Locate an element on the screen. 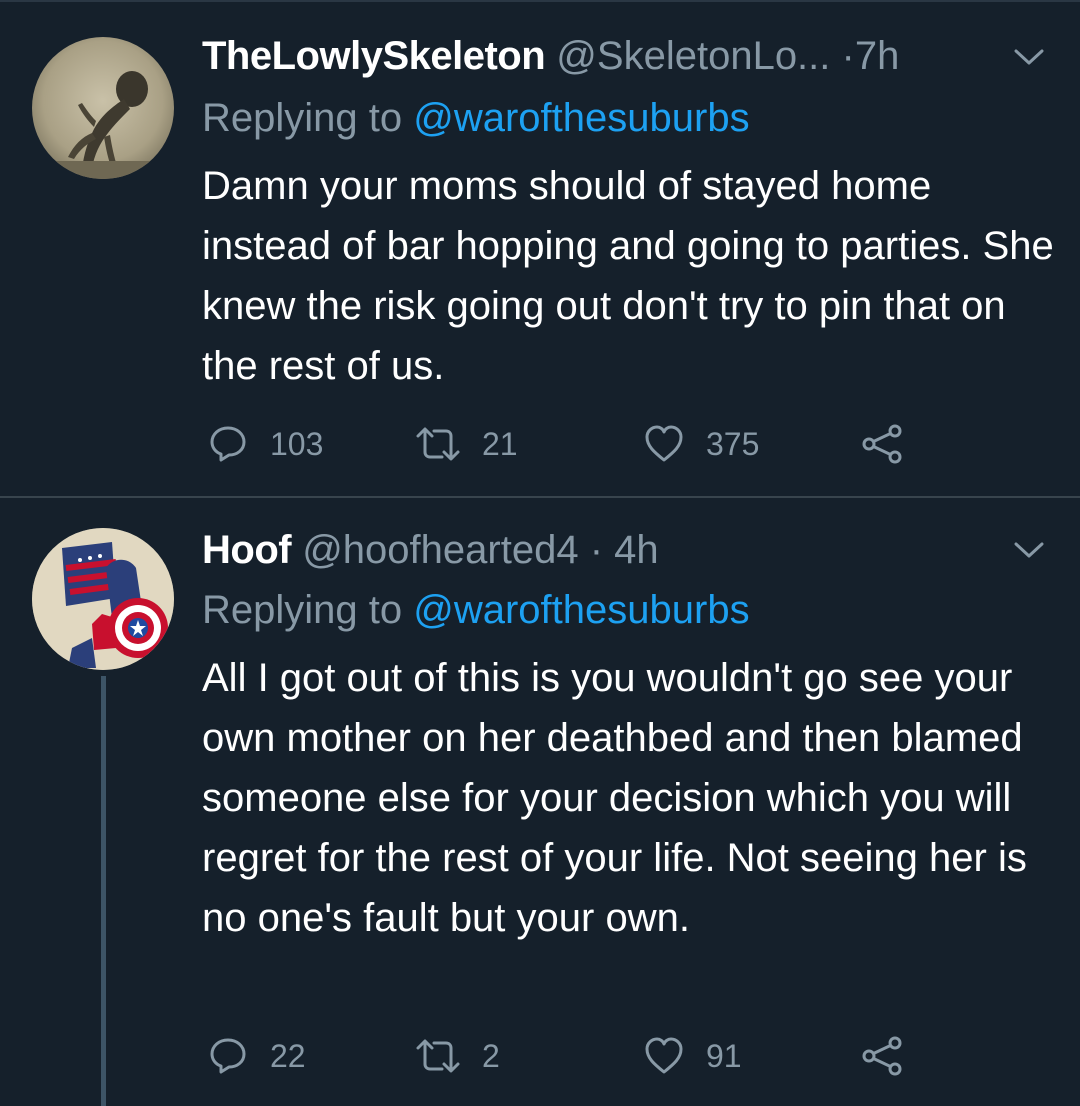 This screenshot has width=1080, height=1106. reply-count: 103 is located at coordinates (297, 444).